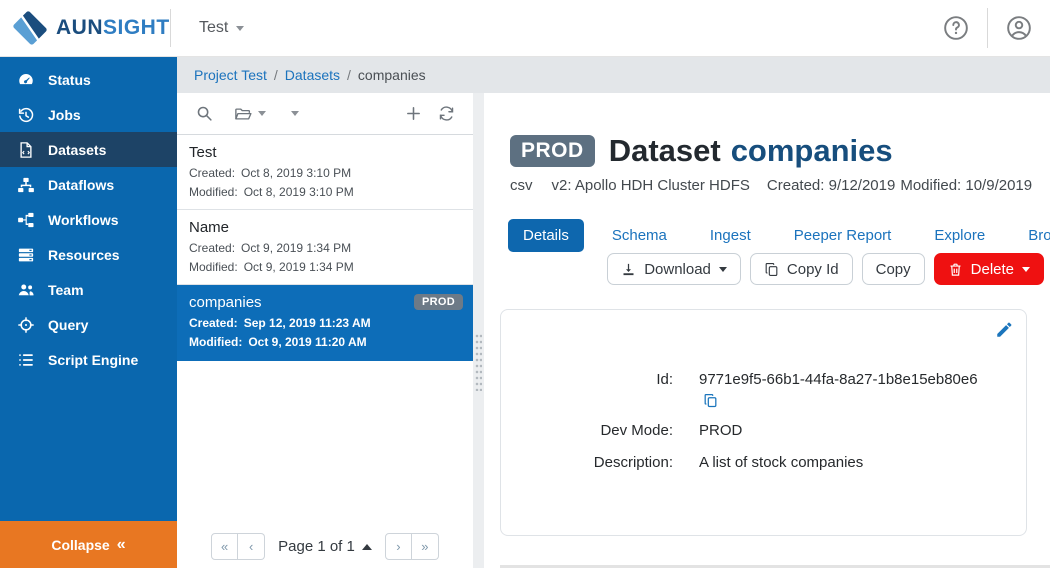  What do you see at coordinates (664, 150) in the screenshot?
I see `dataset-title-prefix: Dataset` at bounding box center [664, 150].